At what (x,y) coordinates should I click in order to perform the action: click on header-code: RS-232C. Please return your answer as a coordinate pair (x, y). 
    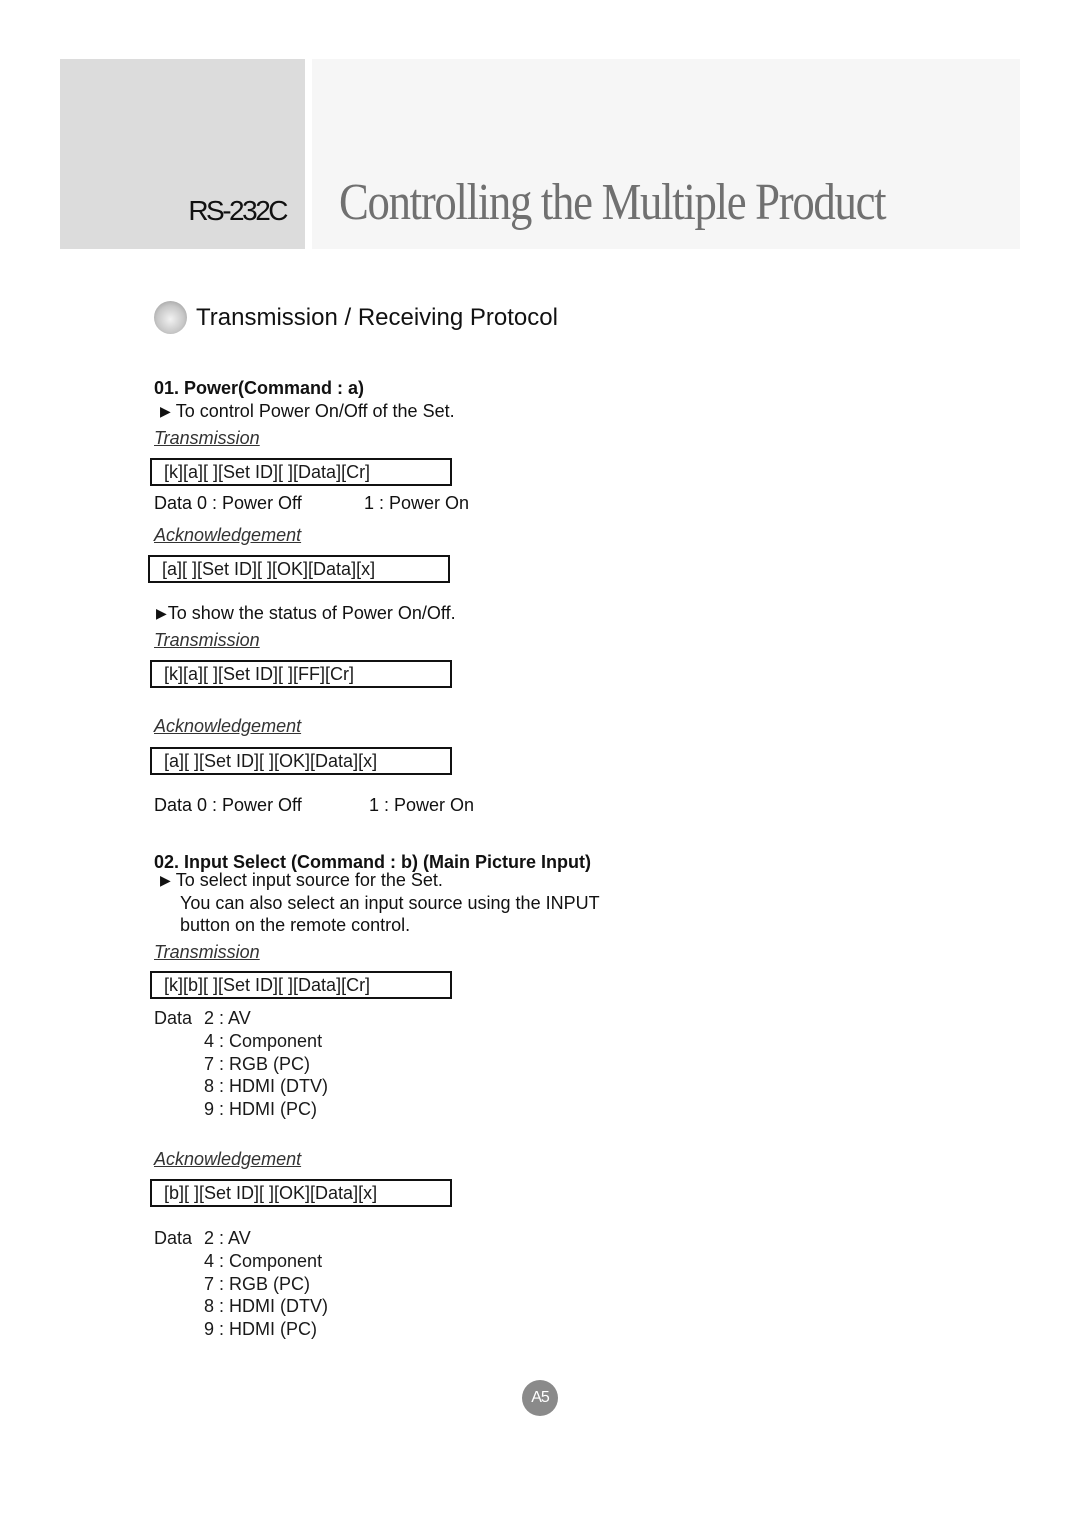
    Looking at the image, I should click on (238, 210).